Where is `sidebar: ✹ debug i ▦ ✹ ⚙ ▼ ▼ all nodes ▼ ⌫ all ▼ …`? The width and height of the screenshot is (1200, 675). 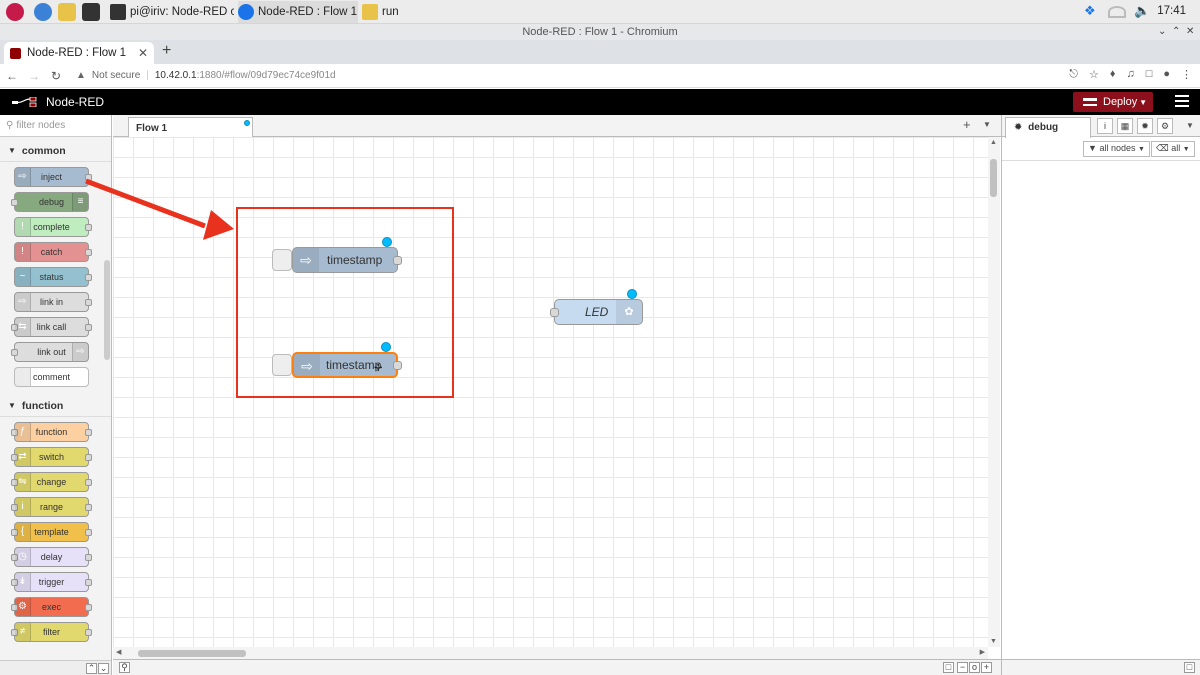 sidebar: ✹ debug i ▦ ✹ ⚙ ▼ ▼ all nodes ▼ ⌫ all ▼ … is located at coordinates (1100, 395).